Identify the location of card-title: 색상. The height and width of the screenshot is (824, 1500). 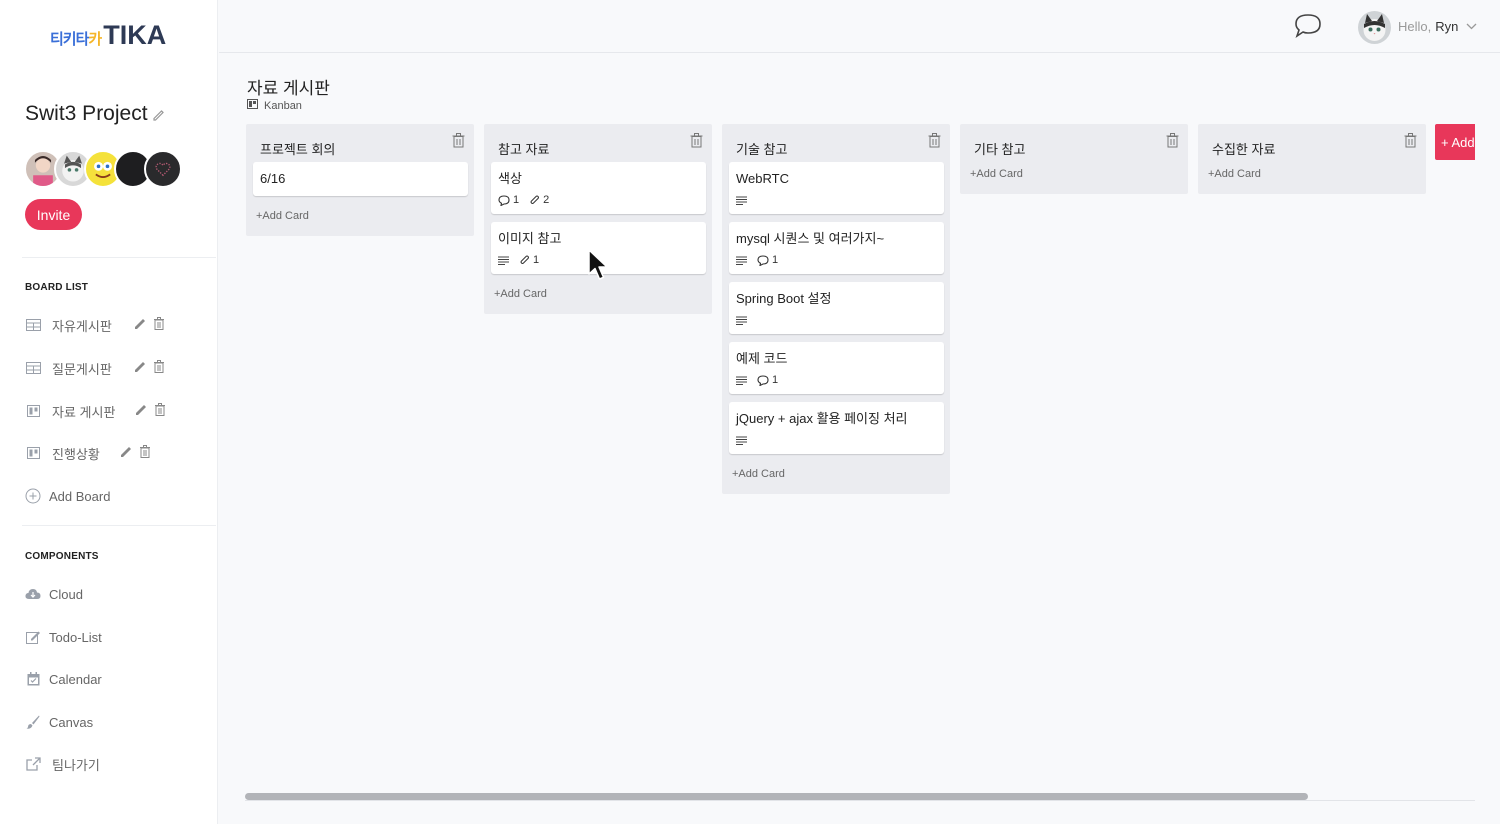
(510, 178).